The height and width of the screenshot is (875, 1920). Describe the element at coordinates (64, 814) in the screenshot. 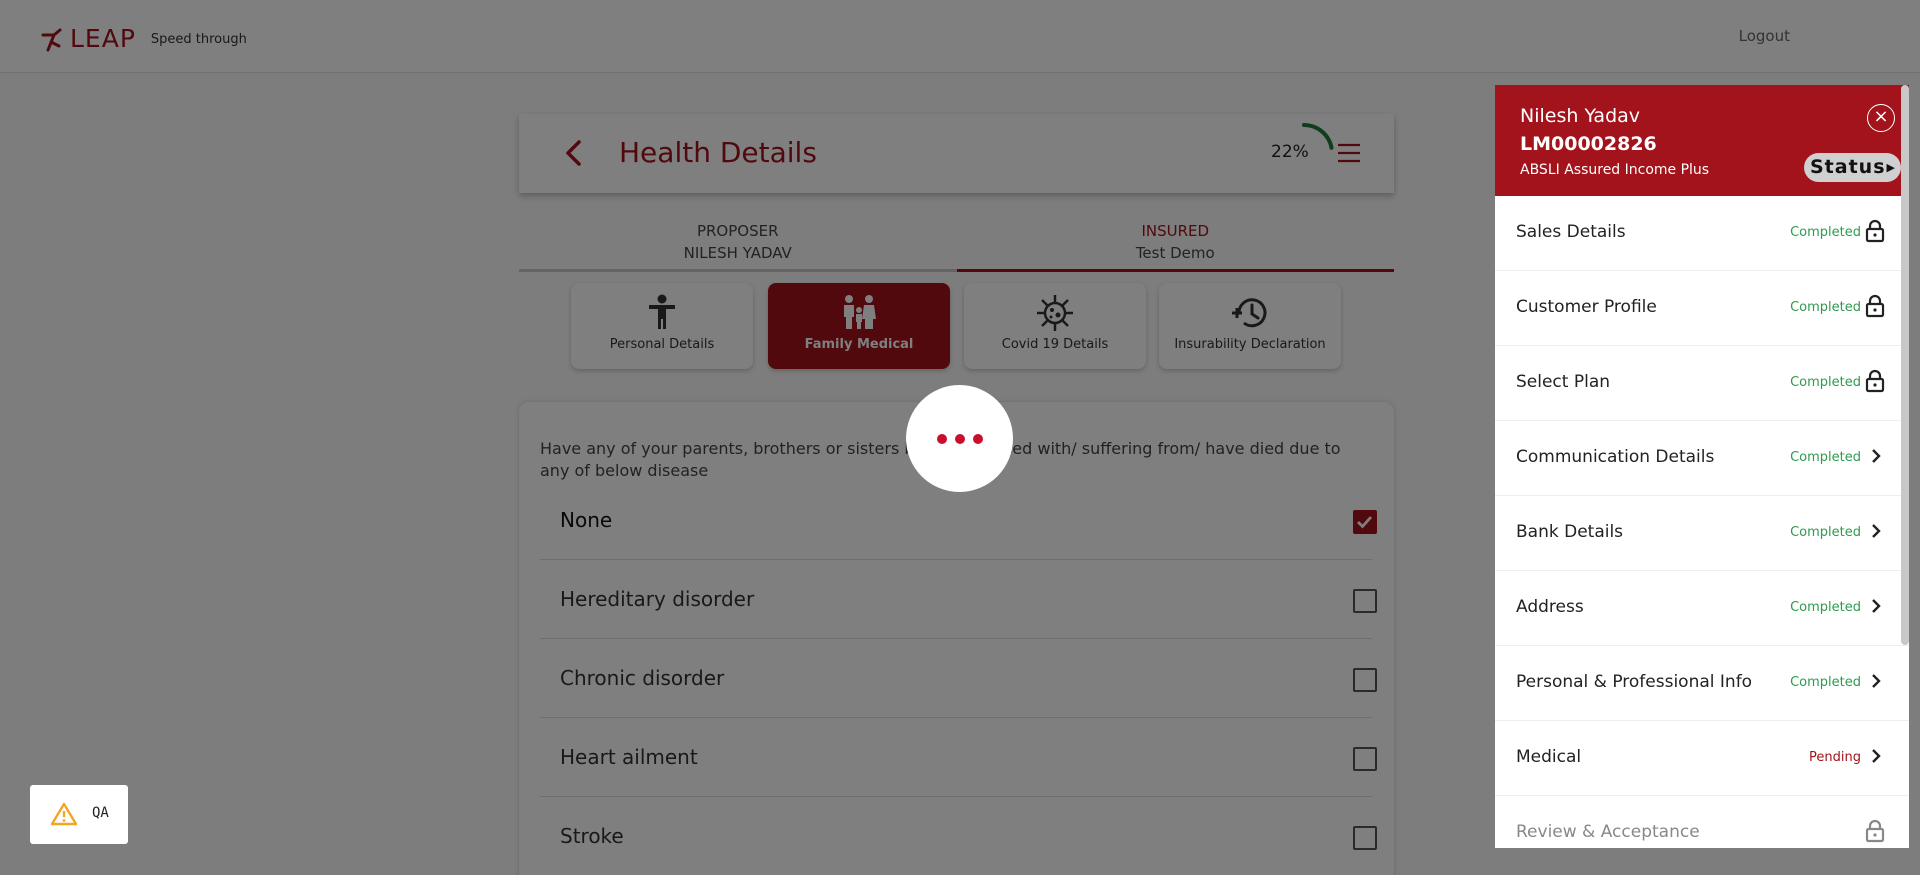

I see `warning-icon` at that location.